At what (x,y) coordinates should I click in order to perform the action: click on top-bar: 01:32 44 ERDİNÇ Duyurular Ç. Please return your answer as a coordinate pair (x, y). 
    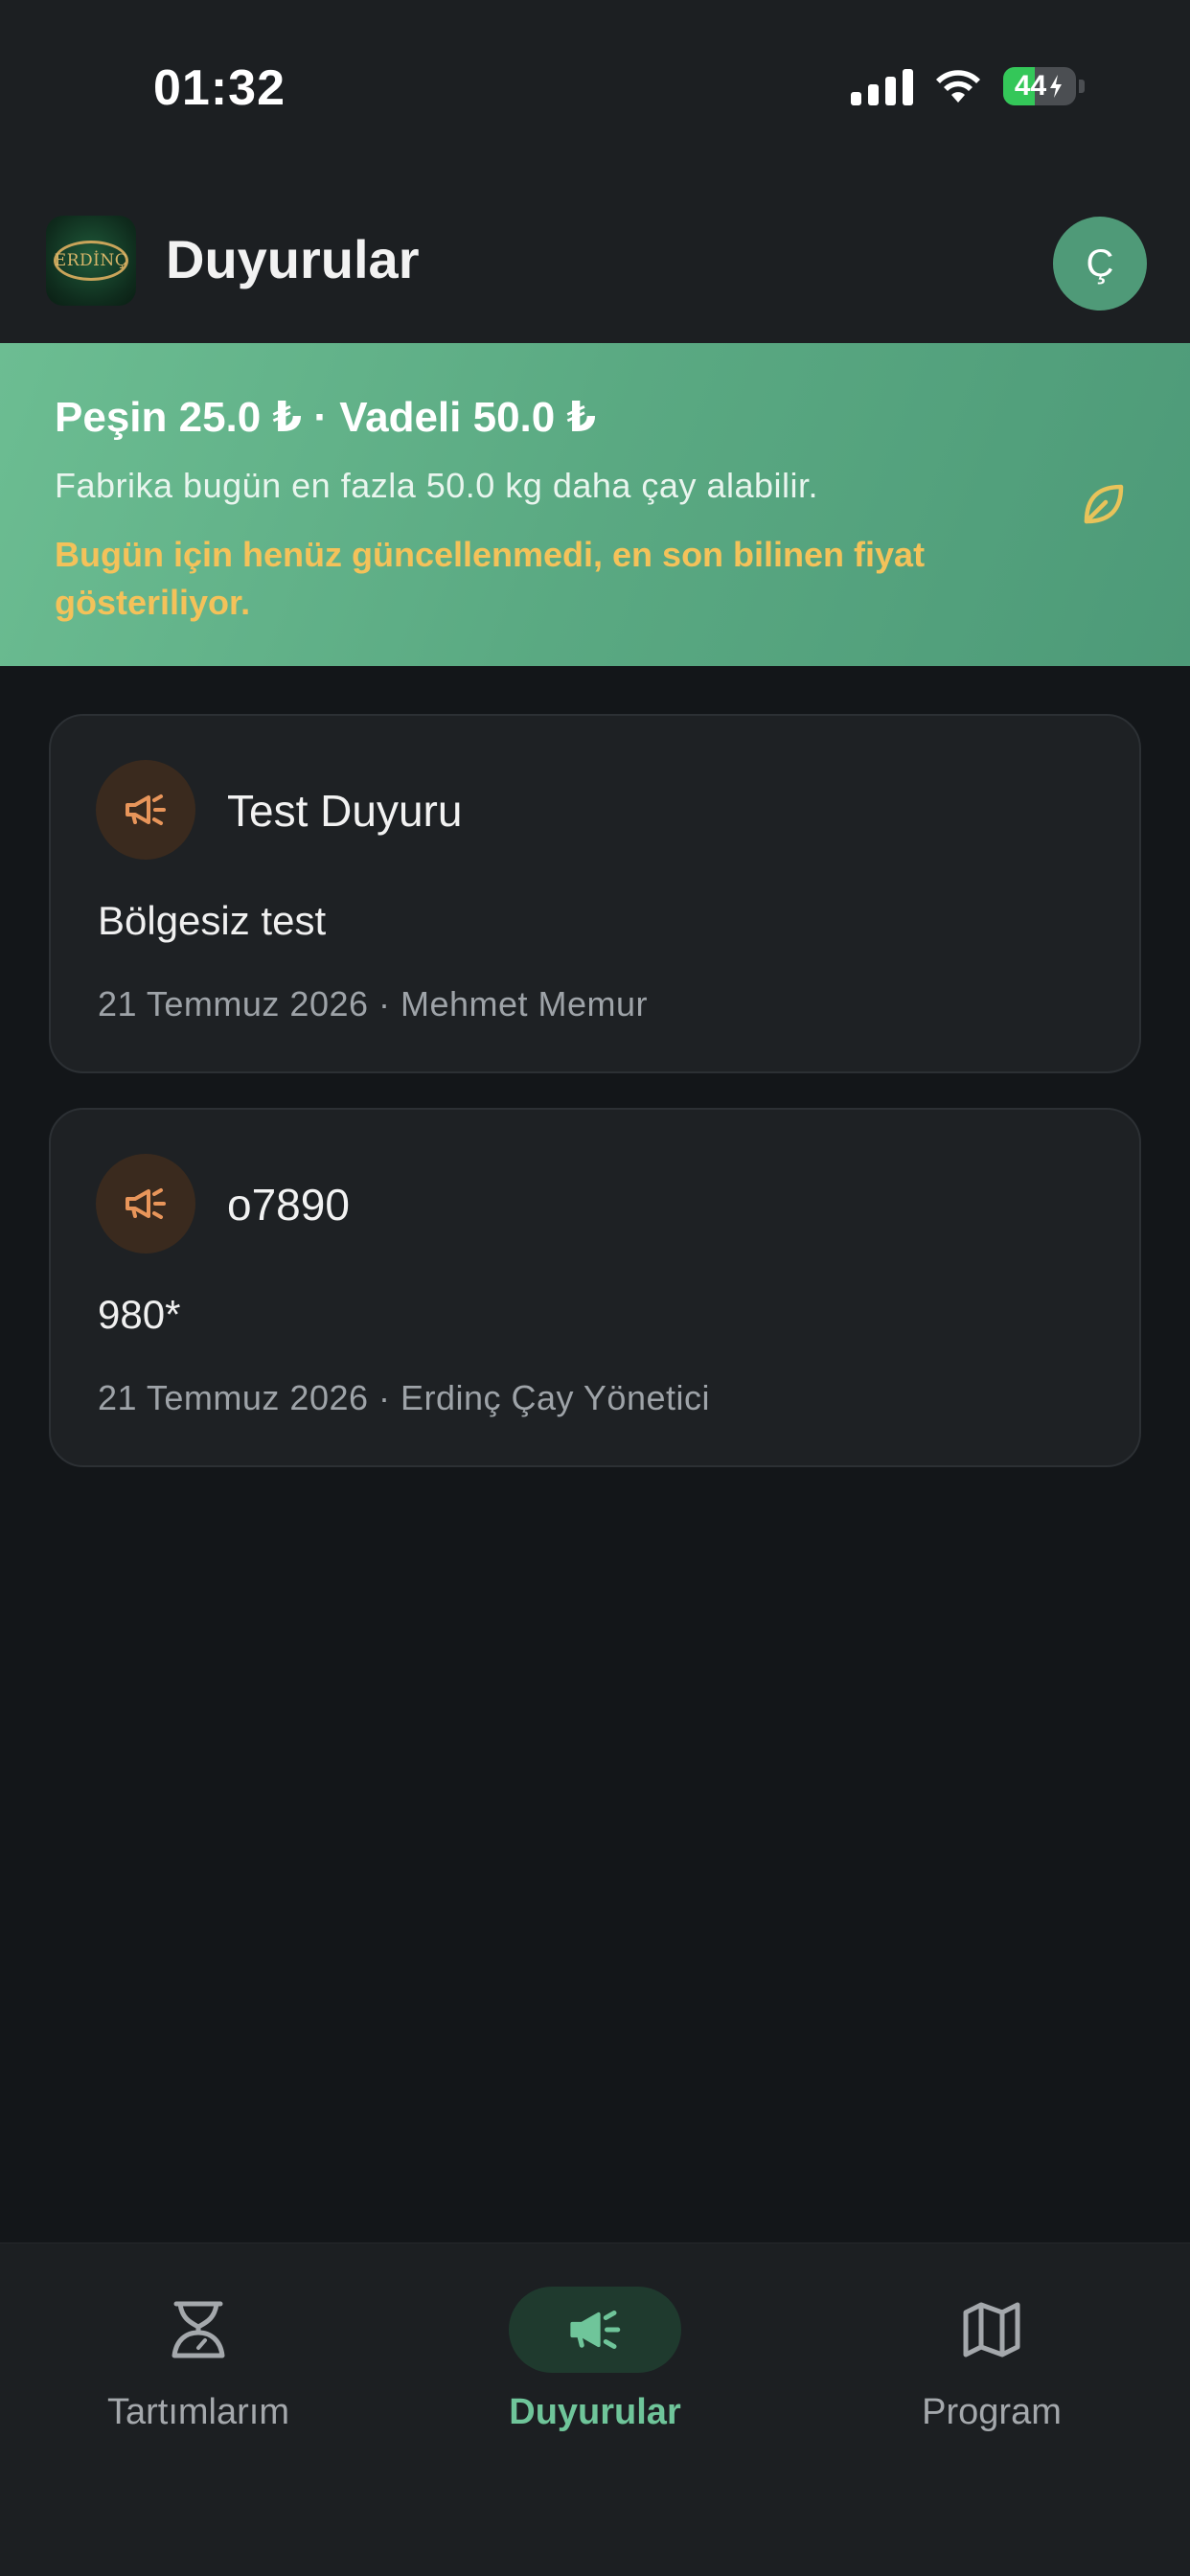
    Looking at the image, I should click on (595, 171).